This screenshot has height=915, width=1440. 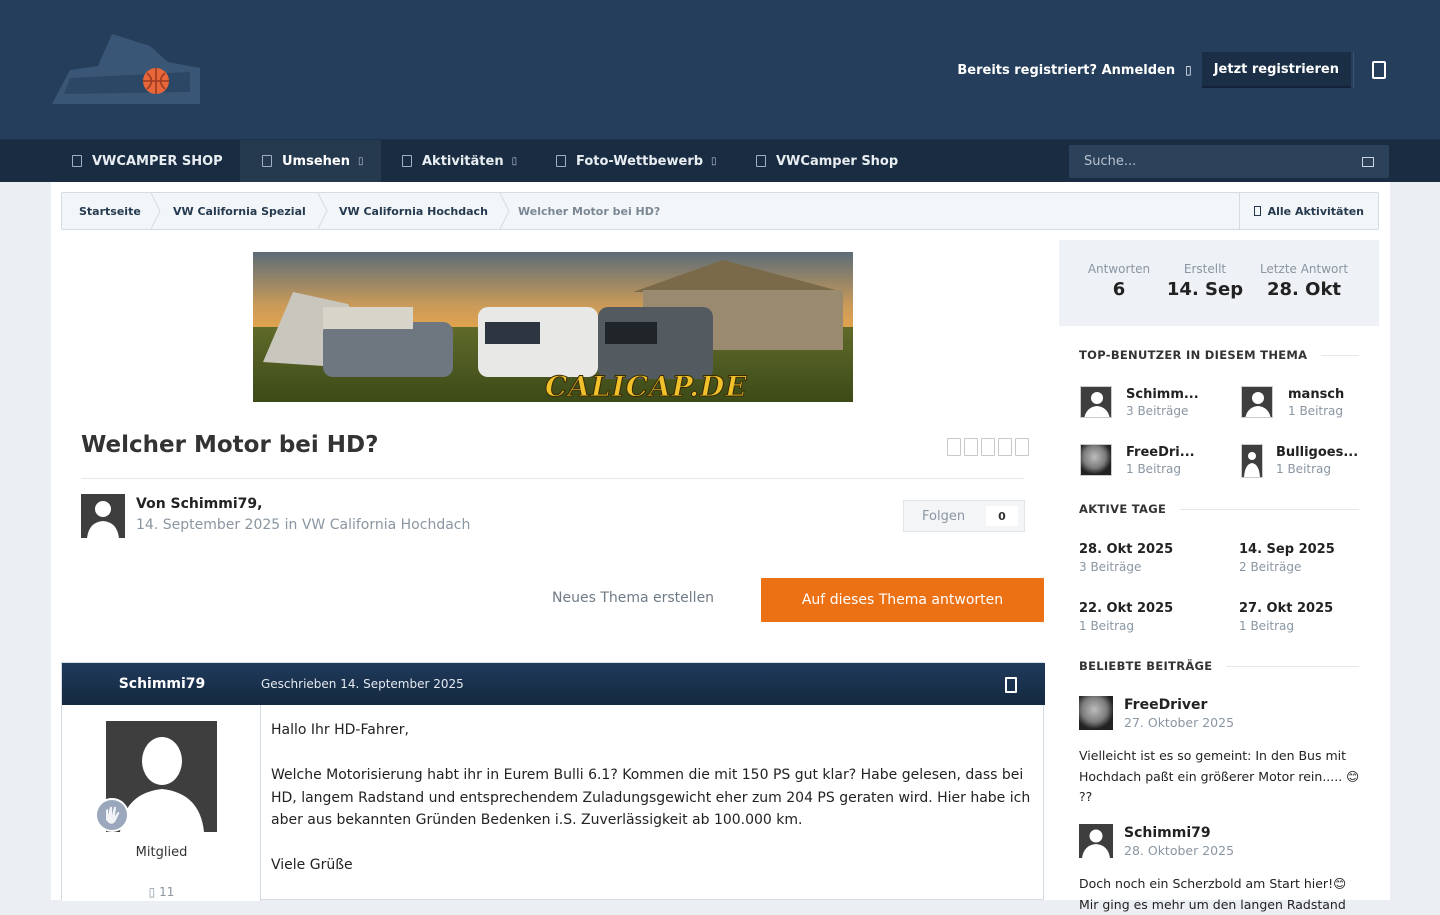 What do you see at coordinates (413, 211) in the screenshot?
I see `breadcrumb-item-hochdach: VW California Hochdach` at bounding box center [413, 211].